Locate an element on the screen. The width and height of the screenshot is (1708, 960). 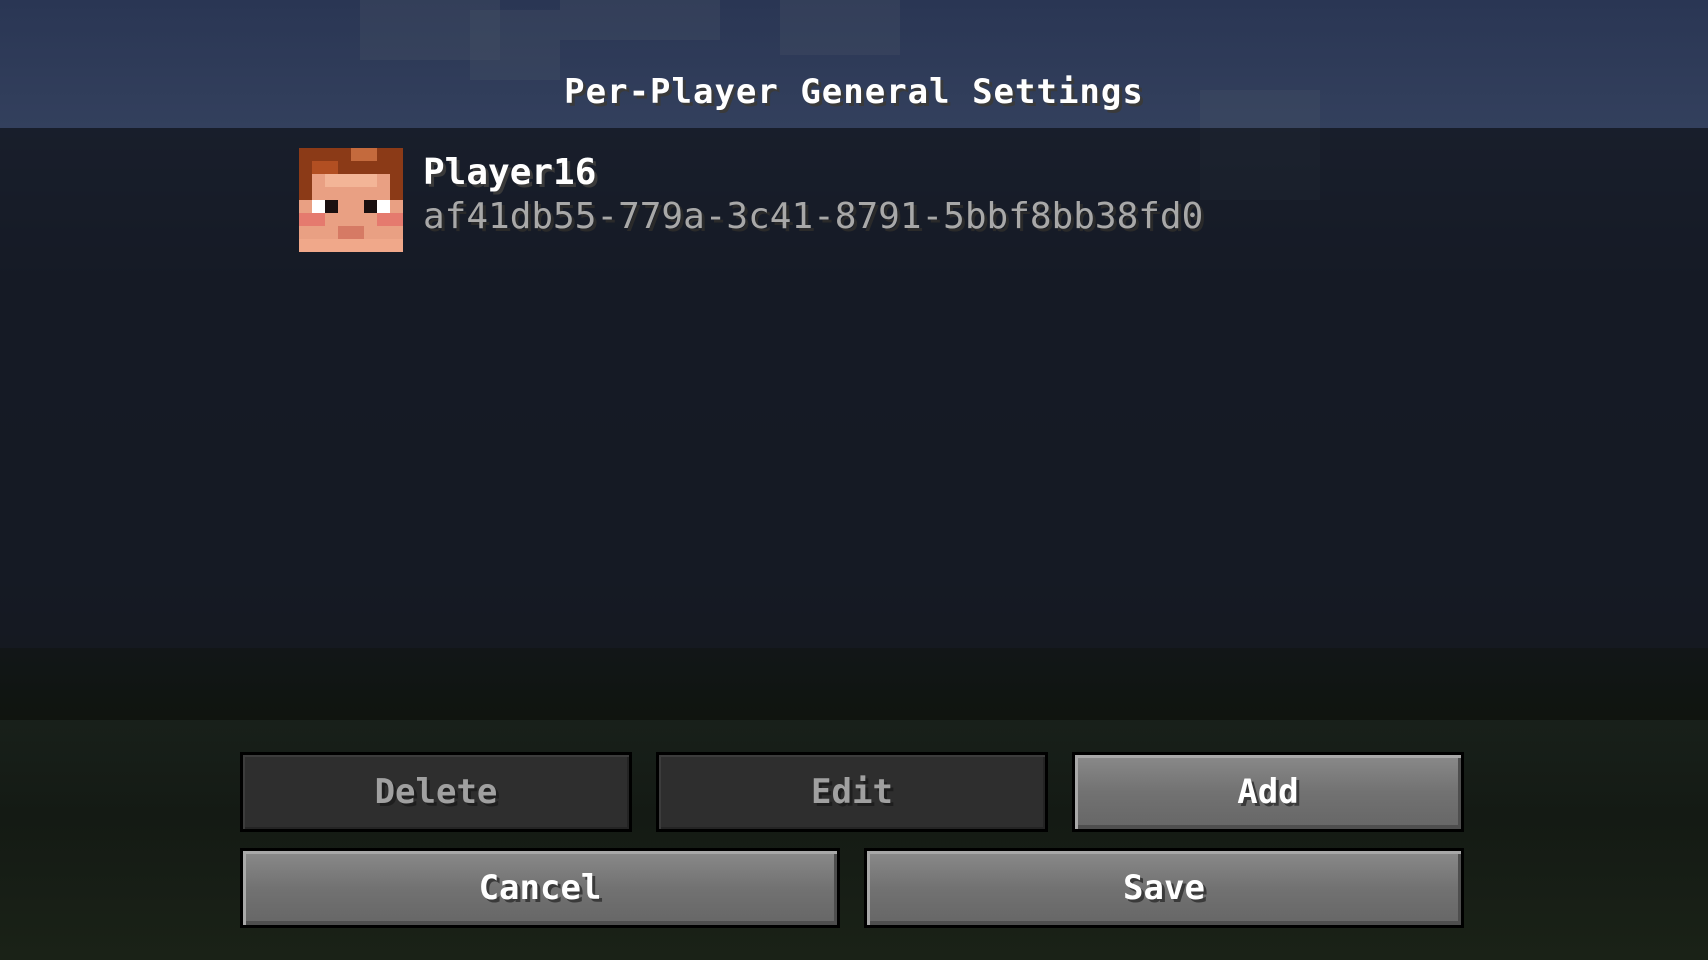
avatar-chin is located at coordinates (351, 245).